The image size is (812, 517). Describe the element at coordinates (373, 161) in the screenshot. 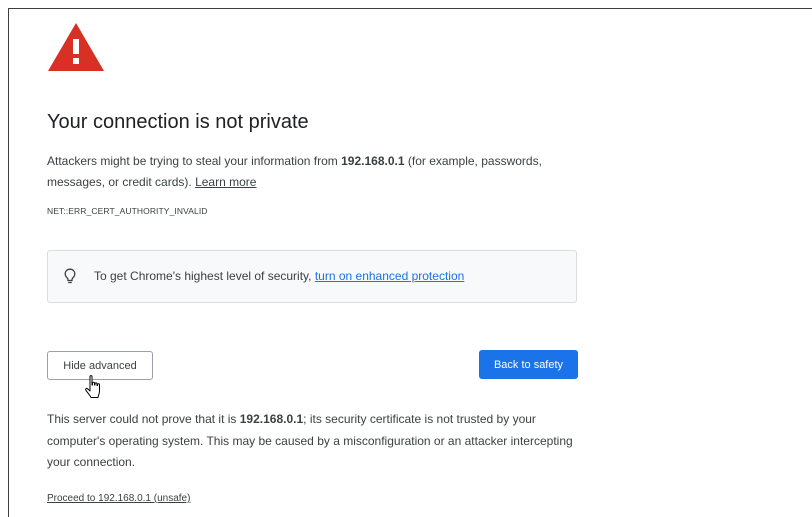

I see `intro-host: 192.168.0.1` at that location.